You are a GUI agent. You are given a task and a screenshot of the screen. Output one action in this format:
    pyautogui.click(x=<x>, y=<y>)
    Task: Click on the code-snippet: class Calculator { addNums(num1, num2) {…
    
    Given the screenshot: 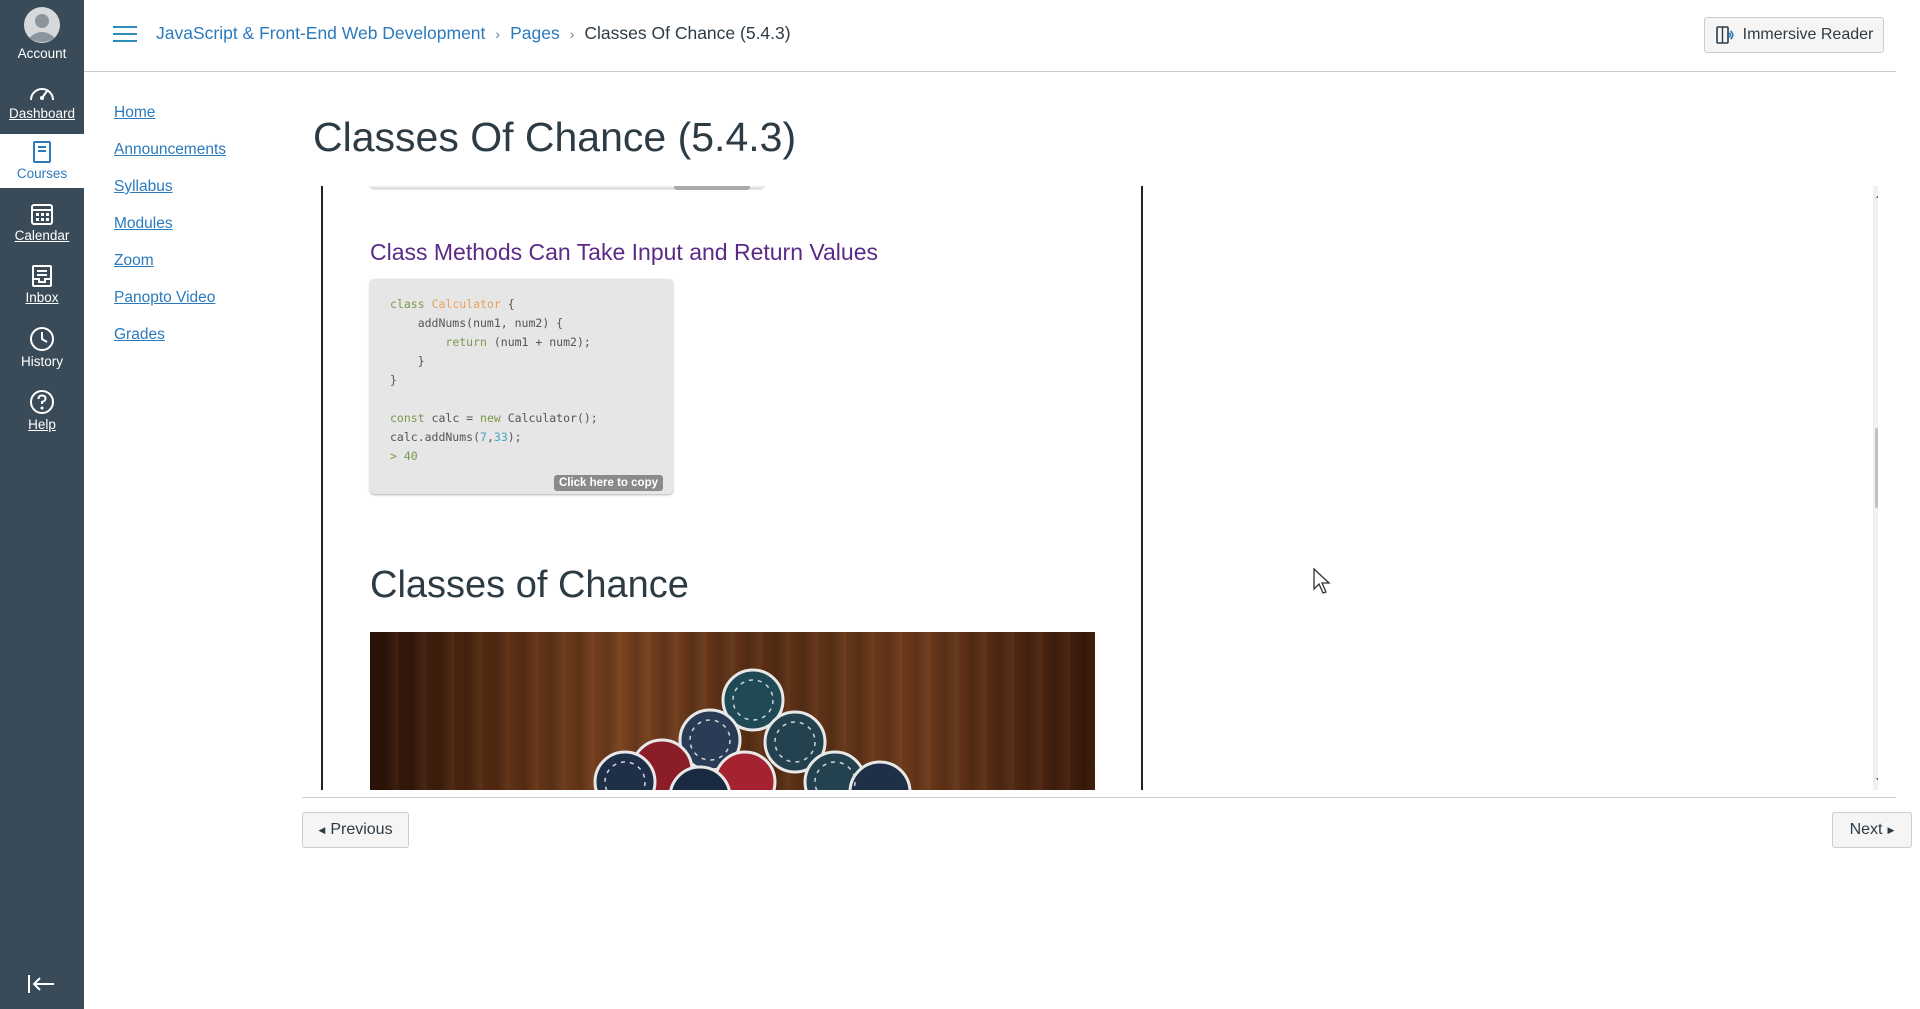 What is the action you would take?
    pyautogui.click(x=521, y=386)
    